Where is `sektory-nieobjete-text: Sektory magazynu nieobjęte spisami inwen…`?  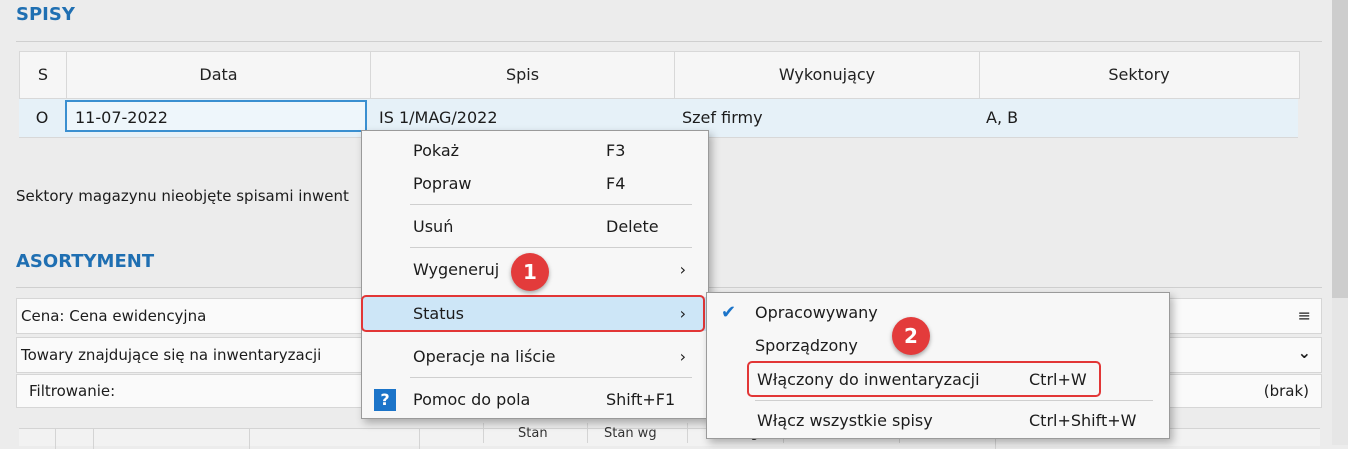
sektory-nieobjete-text: Sektory magazynu nieobjęte spisami inwen… is located at coordinates (182, 196).